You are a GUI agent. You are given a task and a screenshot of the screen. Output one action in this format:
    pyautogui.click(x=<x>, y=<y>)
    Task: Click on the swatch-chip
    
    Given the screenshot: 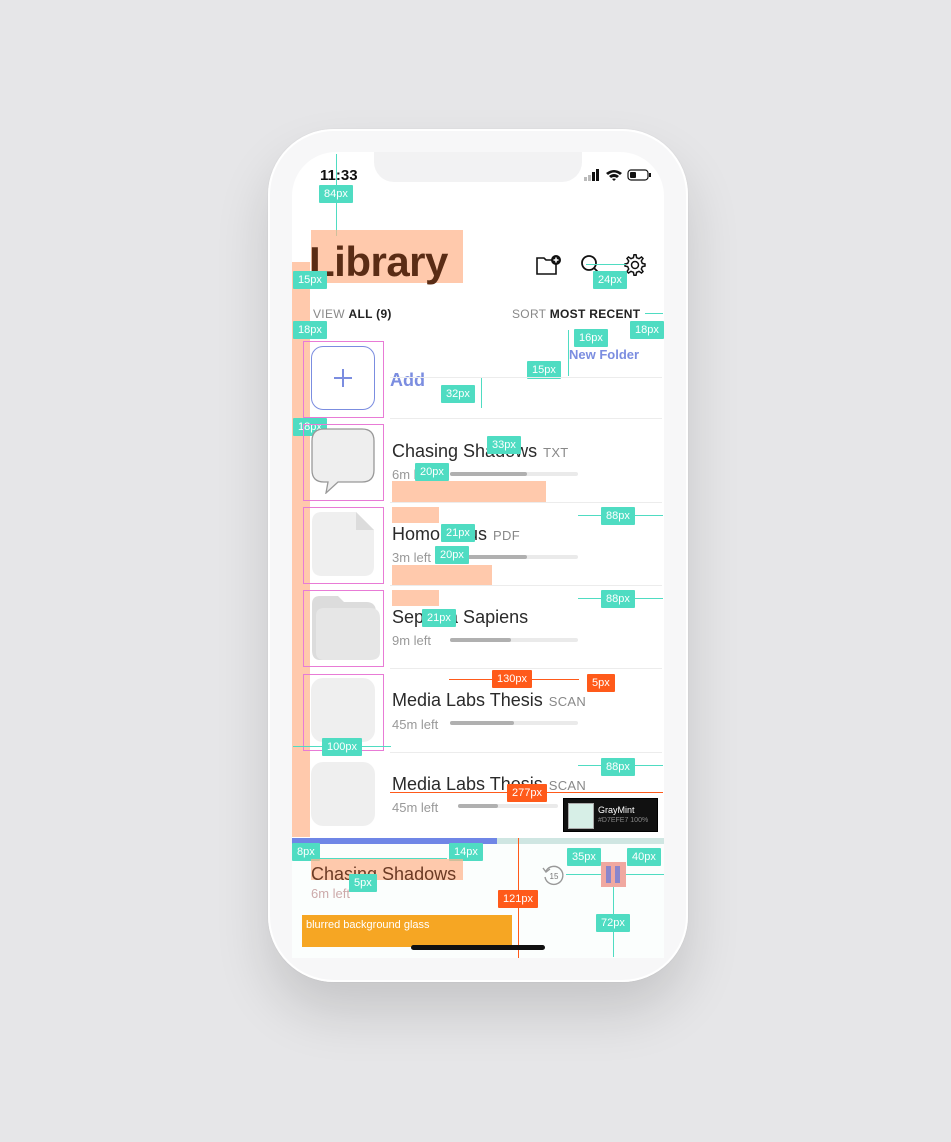 What is the action you would take?
    pyautogui.click(x=581, y=816)
    